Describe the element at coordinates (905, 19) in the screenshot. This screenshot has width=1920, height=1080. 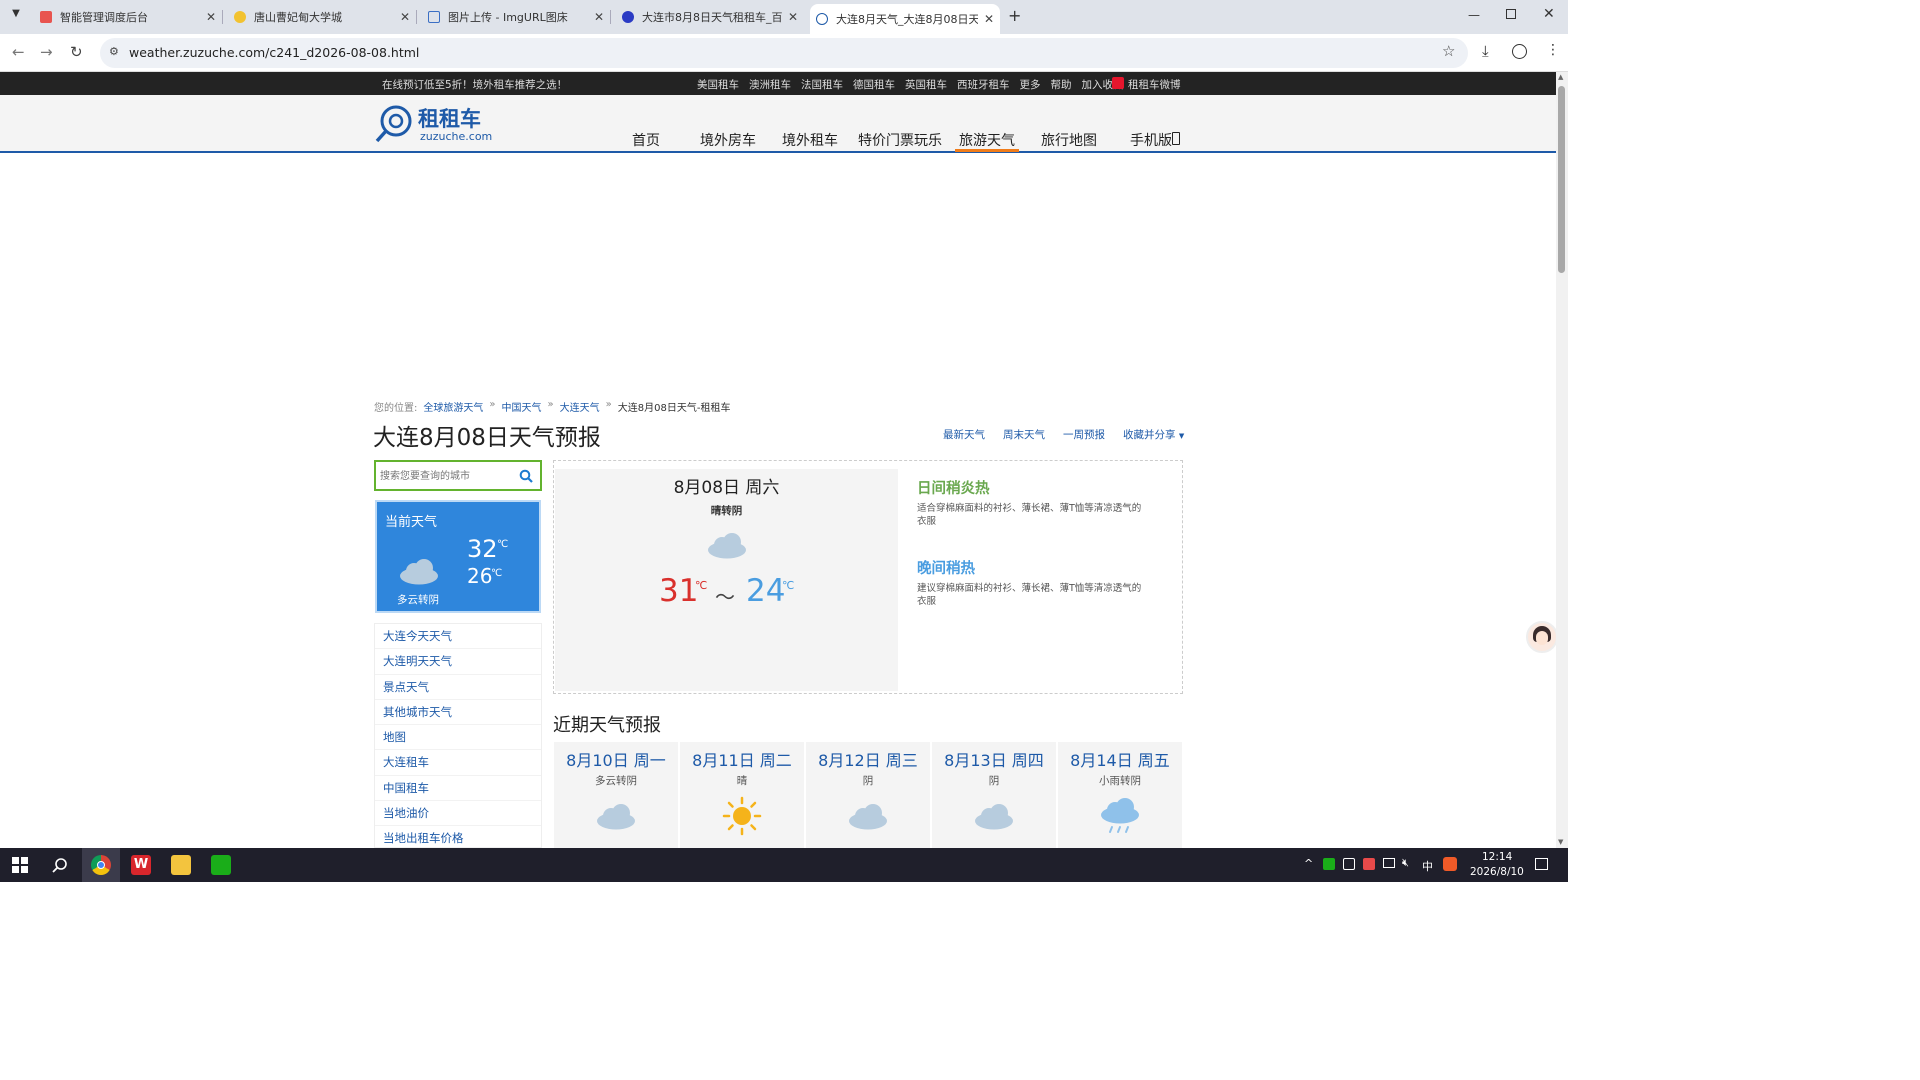
I see `browser-tab-active: 大连8月天气_大连8月08日天气 ✕` at that location.